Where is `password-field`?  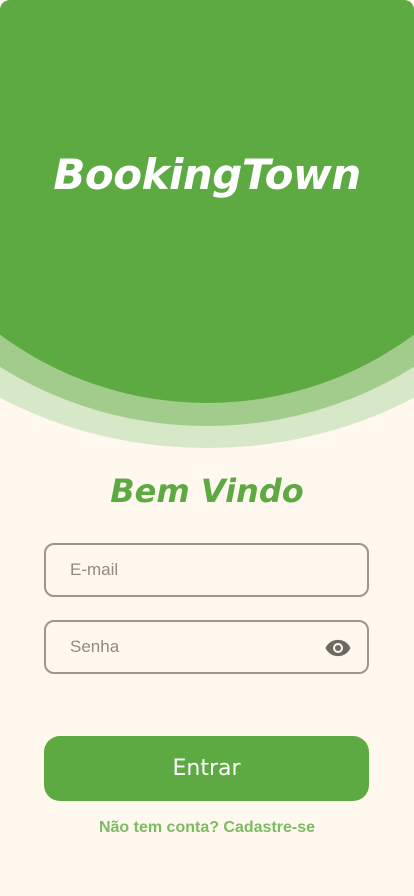 password-field is located at coordinates (206, 647).